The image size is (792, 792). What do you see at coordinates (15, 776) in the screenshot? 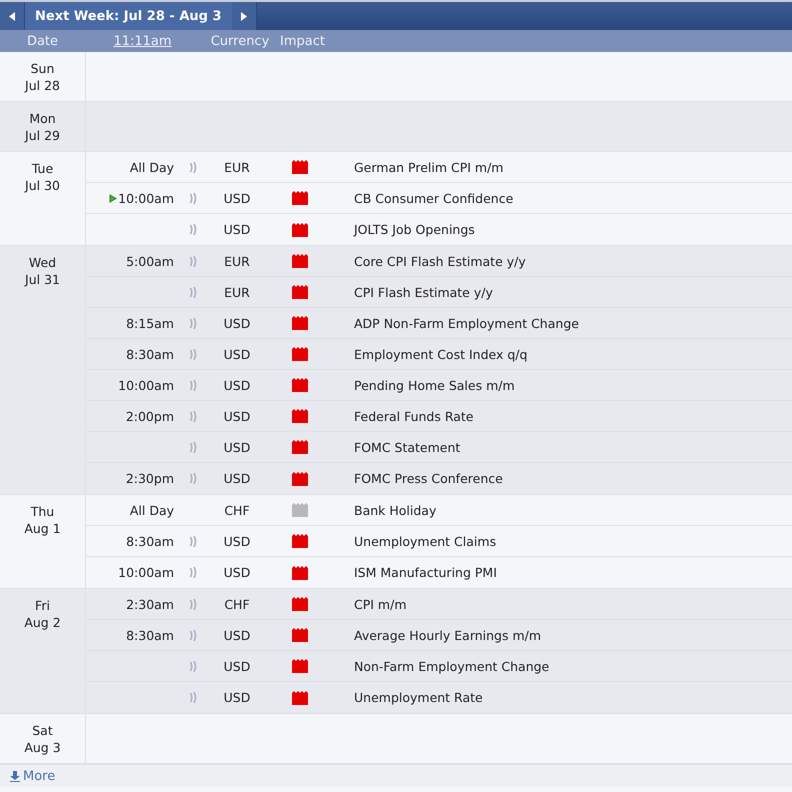
I see `download-arrow-icon` at bounding box center [15, 776].